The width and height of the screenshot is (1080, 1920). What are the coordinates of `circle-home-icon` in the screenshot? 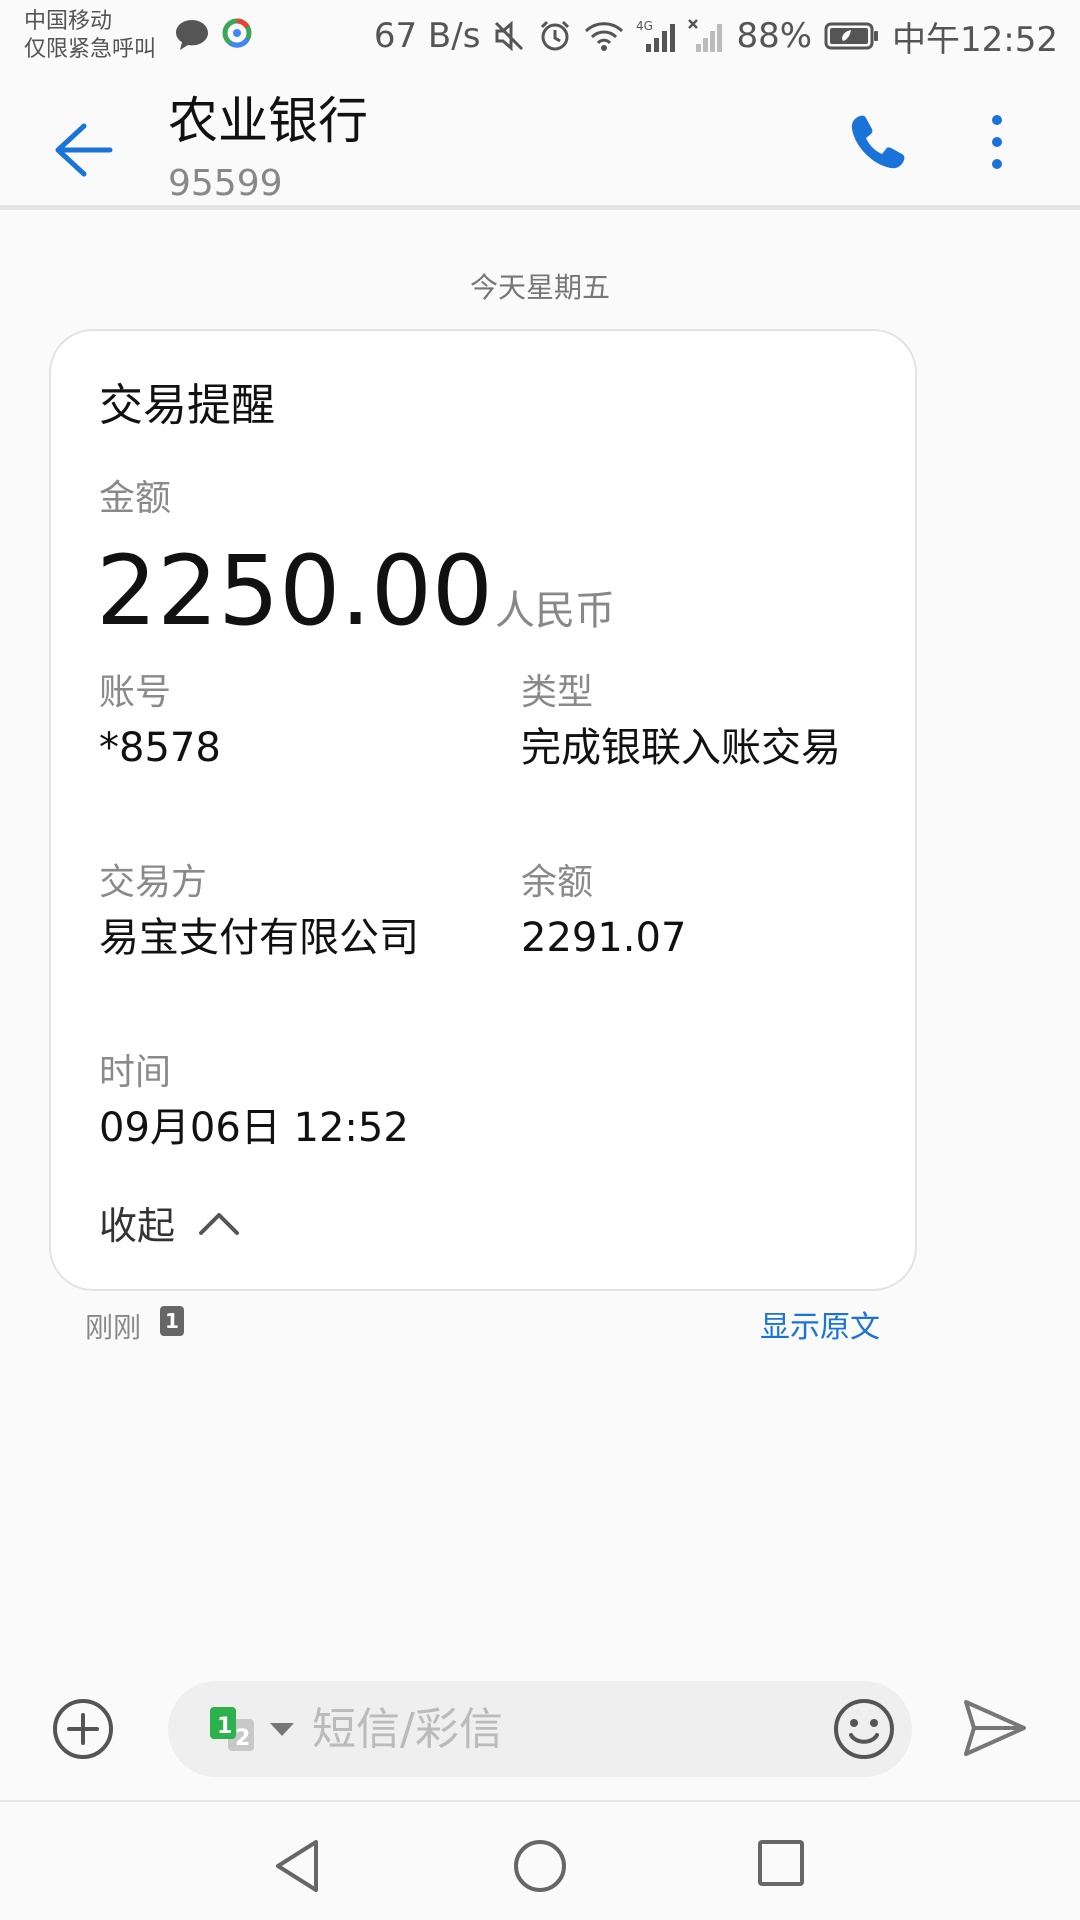 It's located at (540, 1866).